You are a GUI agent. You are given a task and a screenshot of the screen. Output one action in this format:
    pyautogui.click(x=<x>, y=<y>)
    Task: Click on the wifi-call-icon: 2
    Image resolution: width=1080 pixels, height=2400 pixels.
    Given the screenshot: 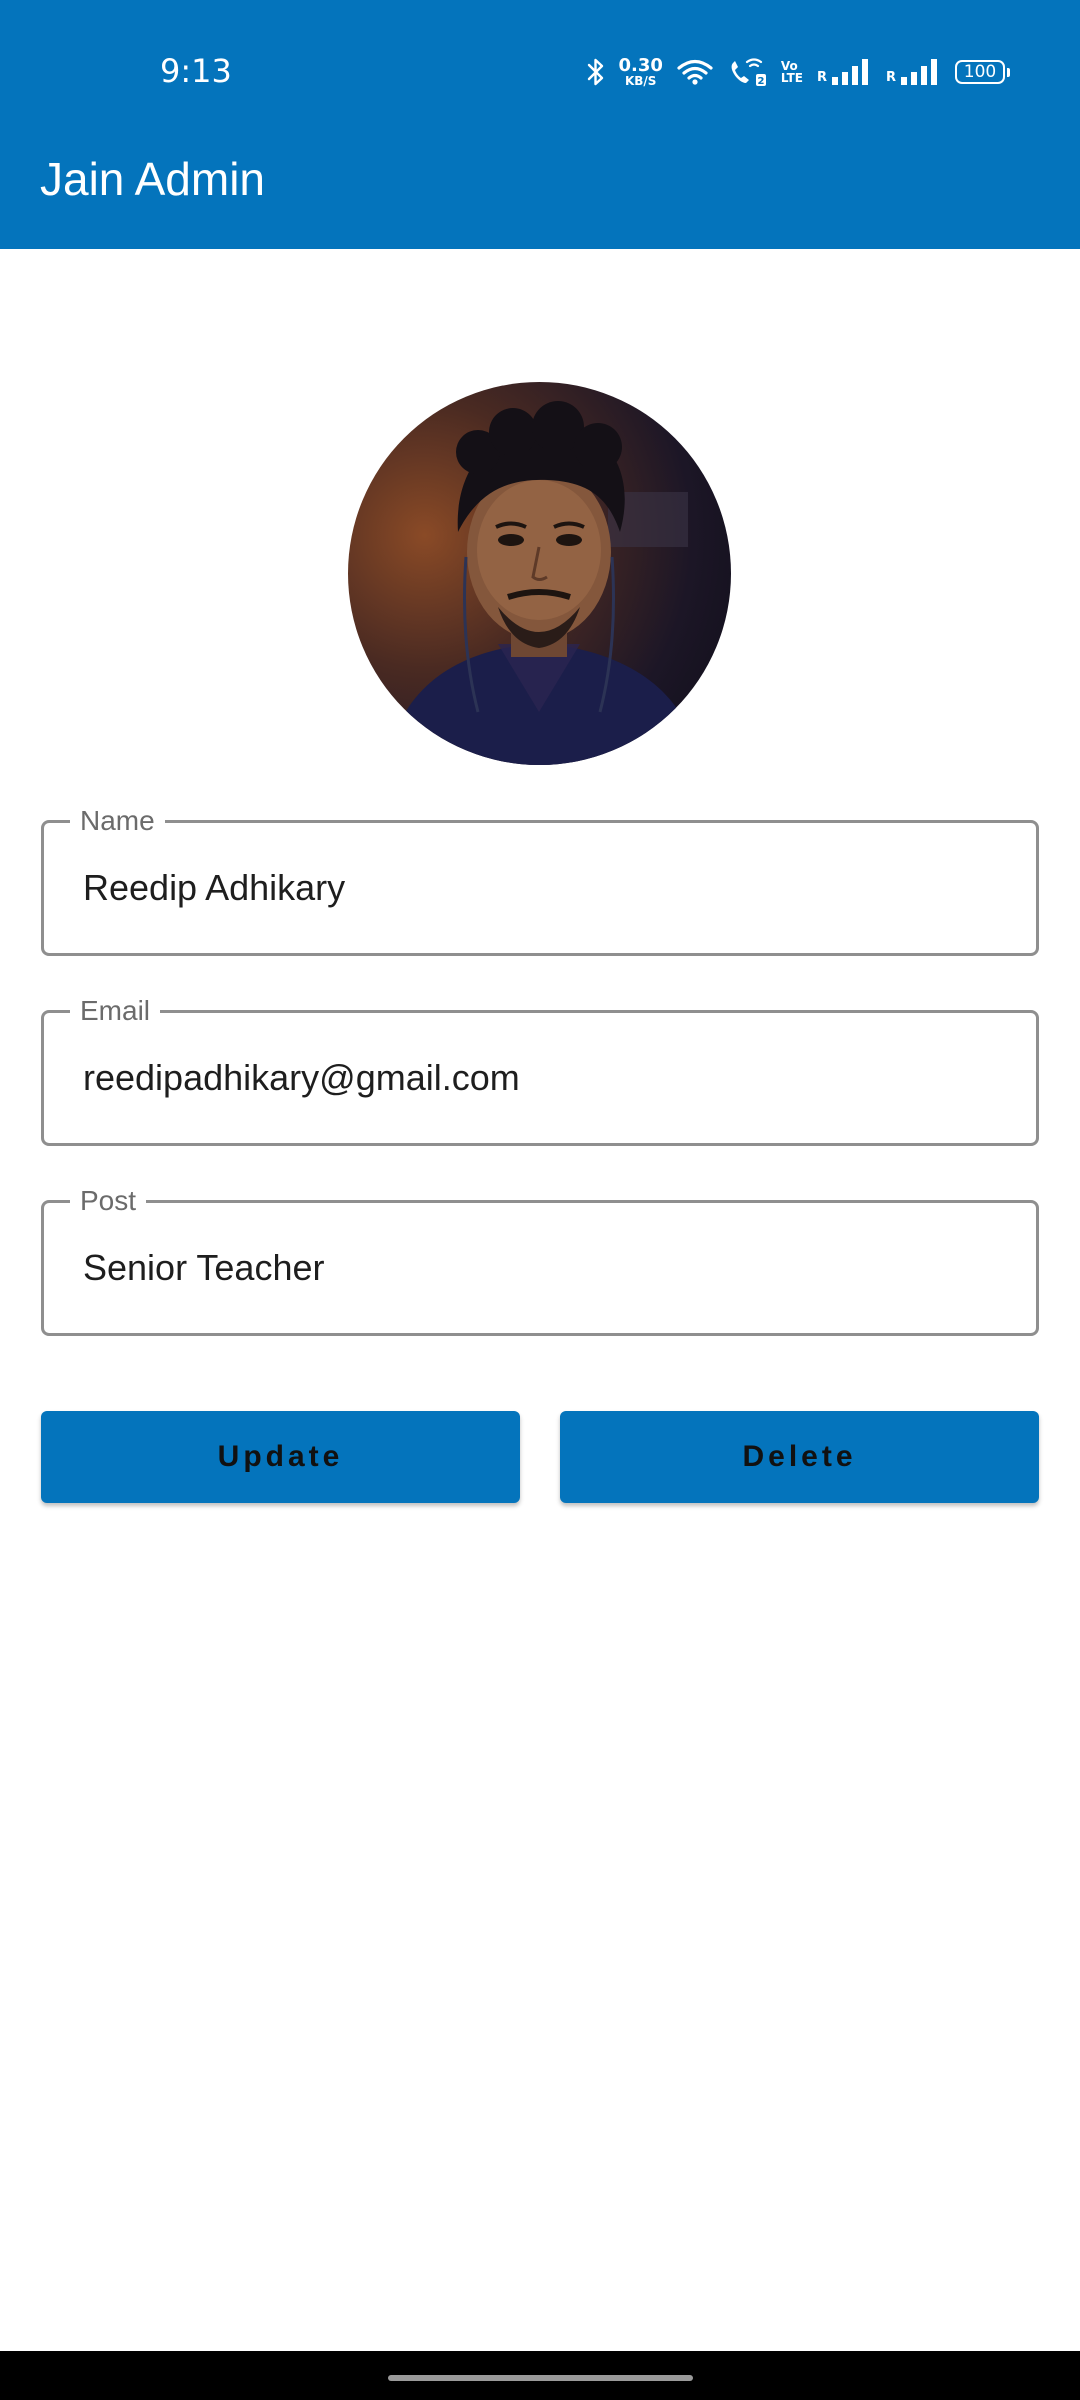 What is the action you would take?
    pyautogui.click(x=747, y=72)
    